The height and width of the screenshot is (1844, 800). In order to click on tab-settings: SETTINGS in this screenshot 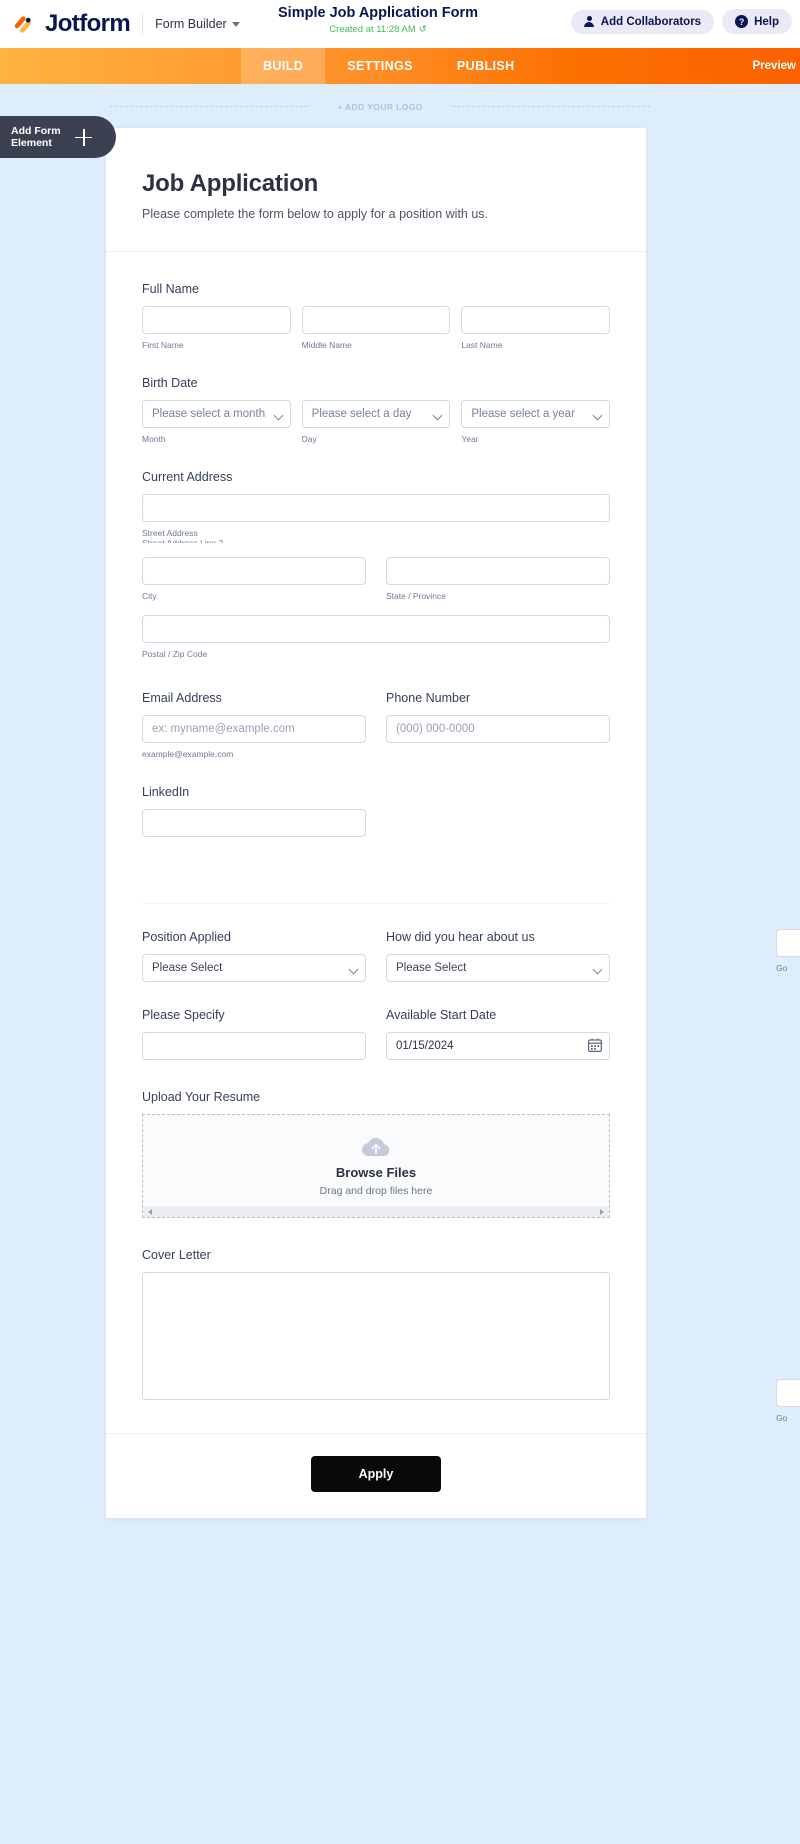, I will do `click(380, 66)`.